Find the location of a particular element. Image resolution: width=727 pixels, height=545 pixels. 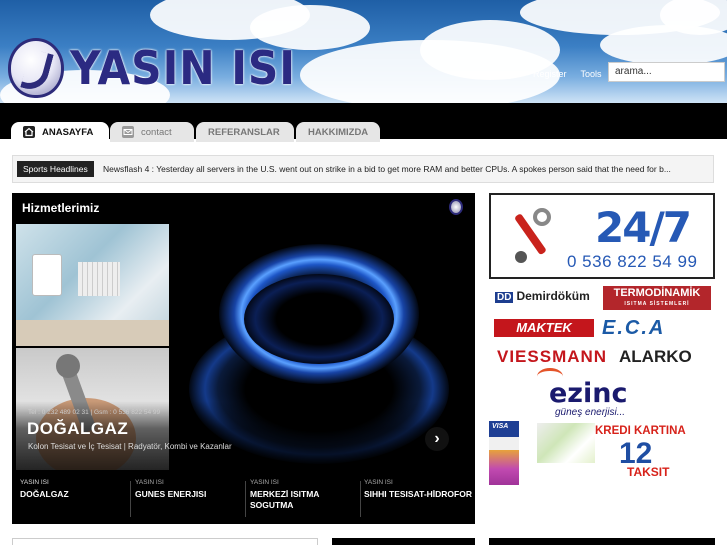

credit-line1: KREDI KARTINA is located at coordinates (640, 431).